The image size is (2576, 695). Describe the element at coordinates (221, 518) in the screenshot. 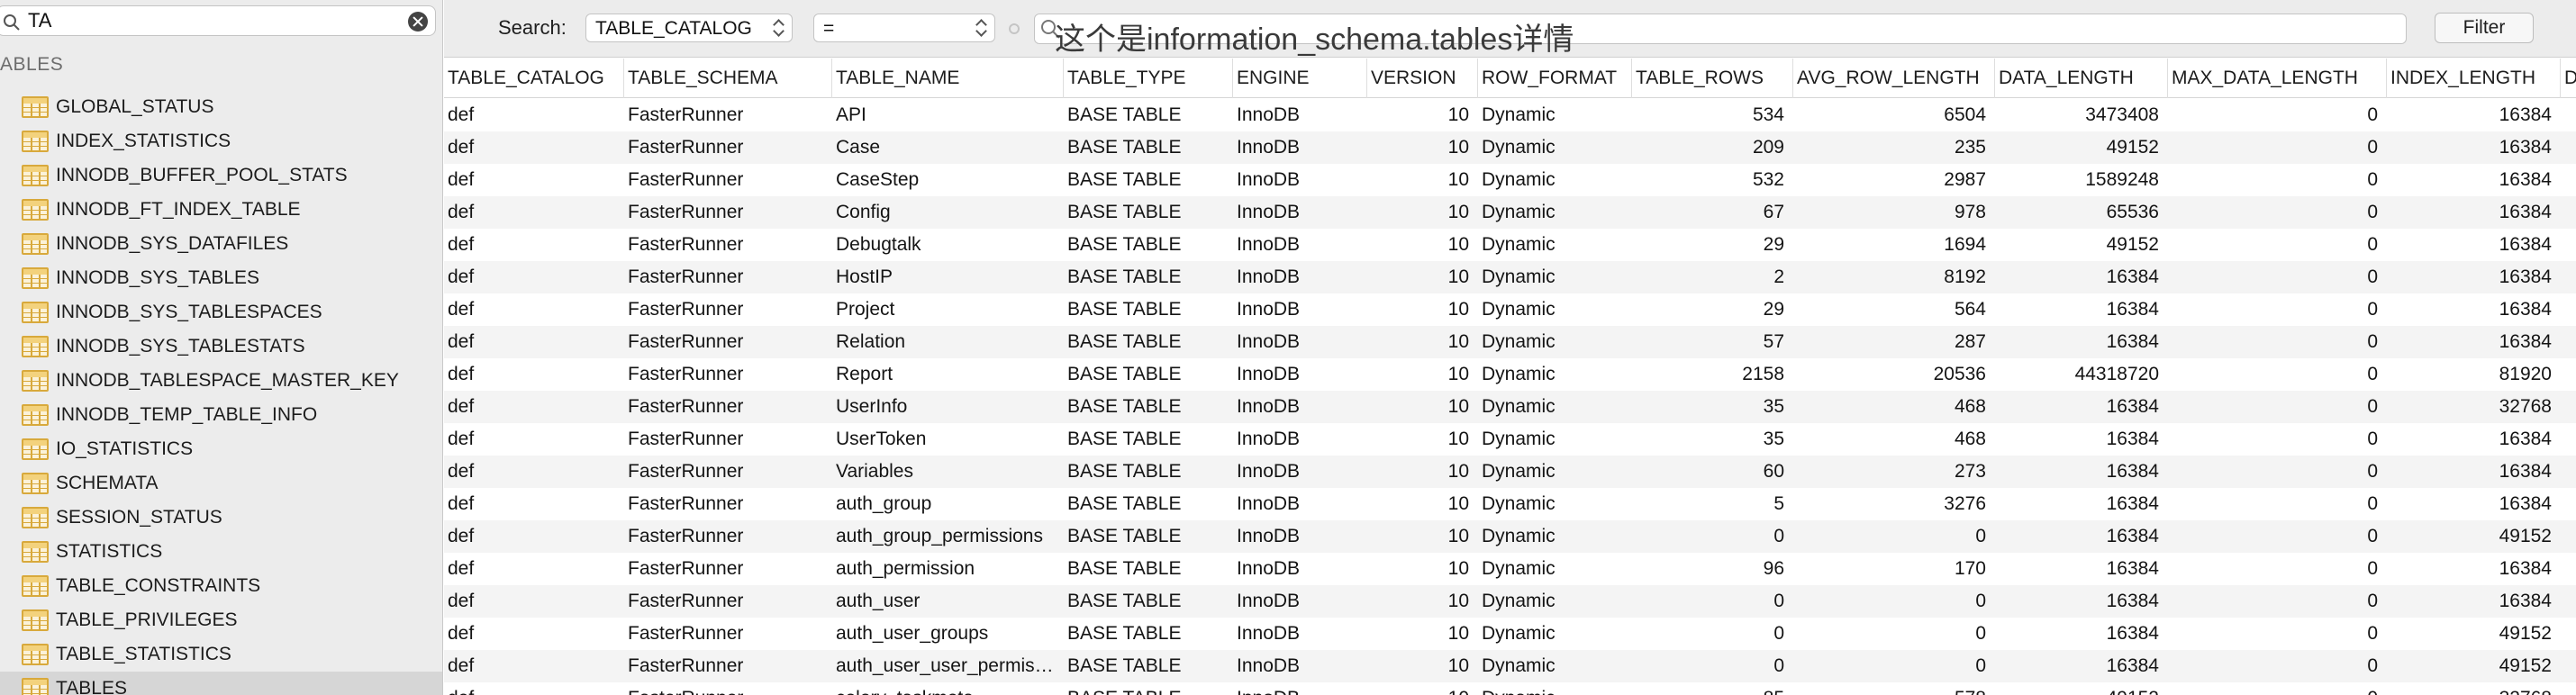

I see `sidebar-item-session-status: SESSION_STATUS` at that location.